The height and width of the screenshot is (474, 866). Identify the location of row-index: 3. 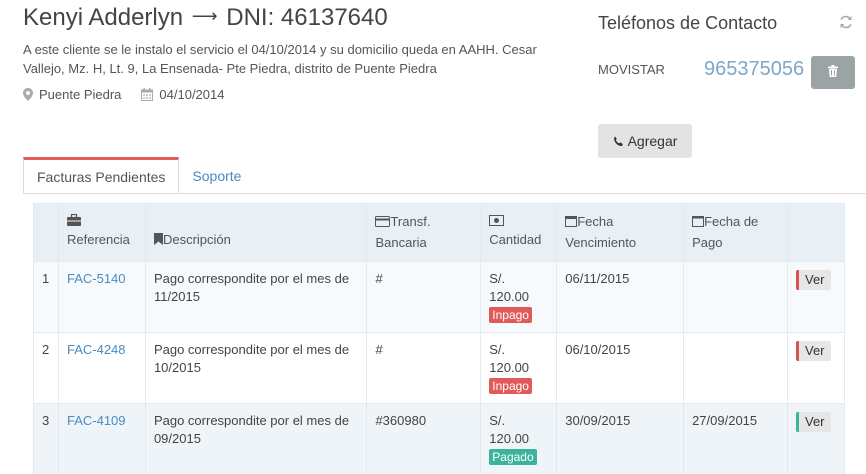
(46, 438).